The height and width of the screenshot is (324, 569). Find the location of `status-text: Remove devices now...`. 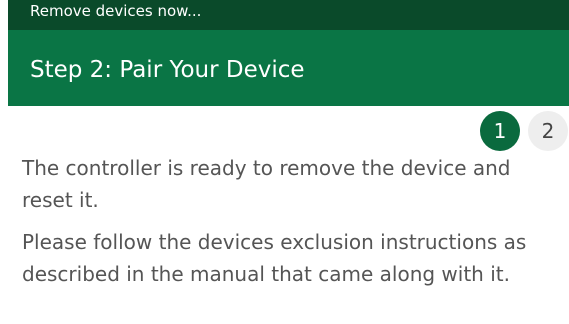

status-text: Remove devices now... is located at coordinates (116, 11).